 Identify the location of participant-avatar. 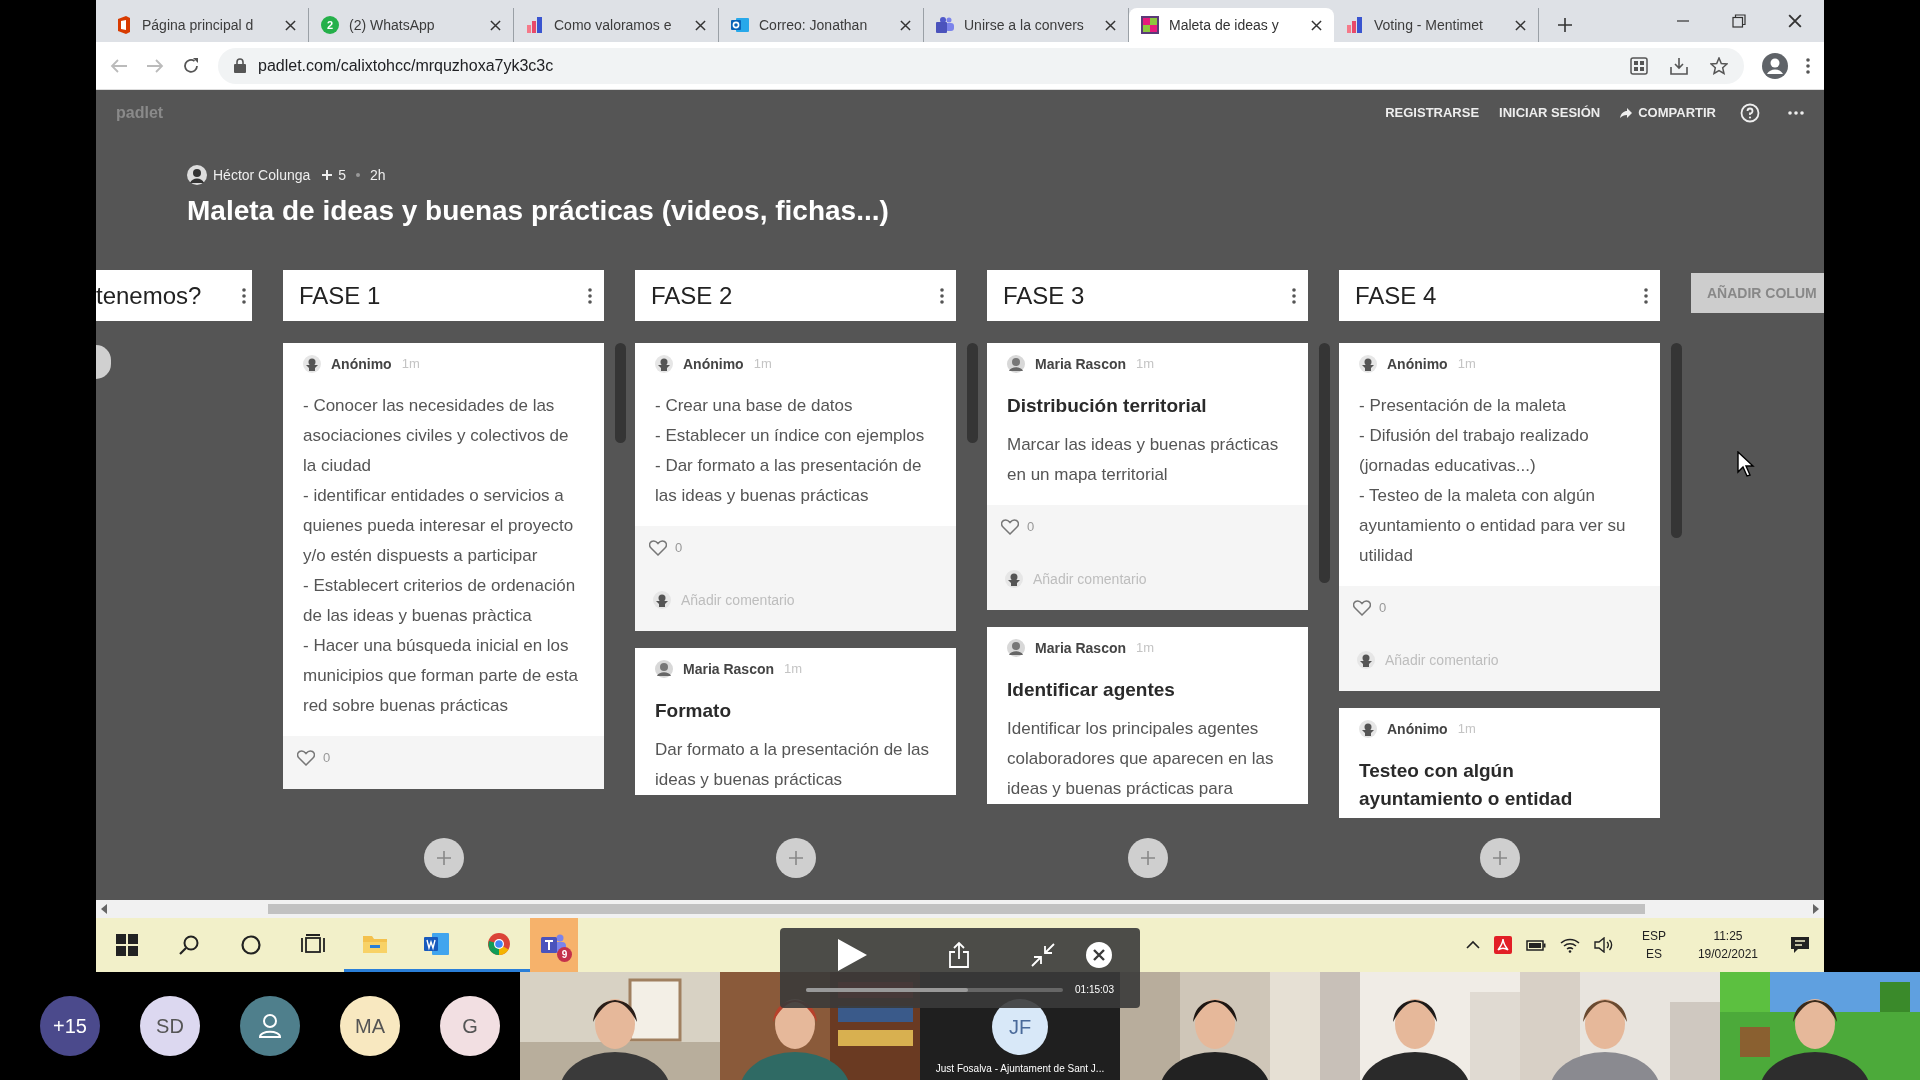
(270, 1026).